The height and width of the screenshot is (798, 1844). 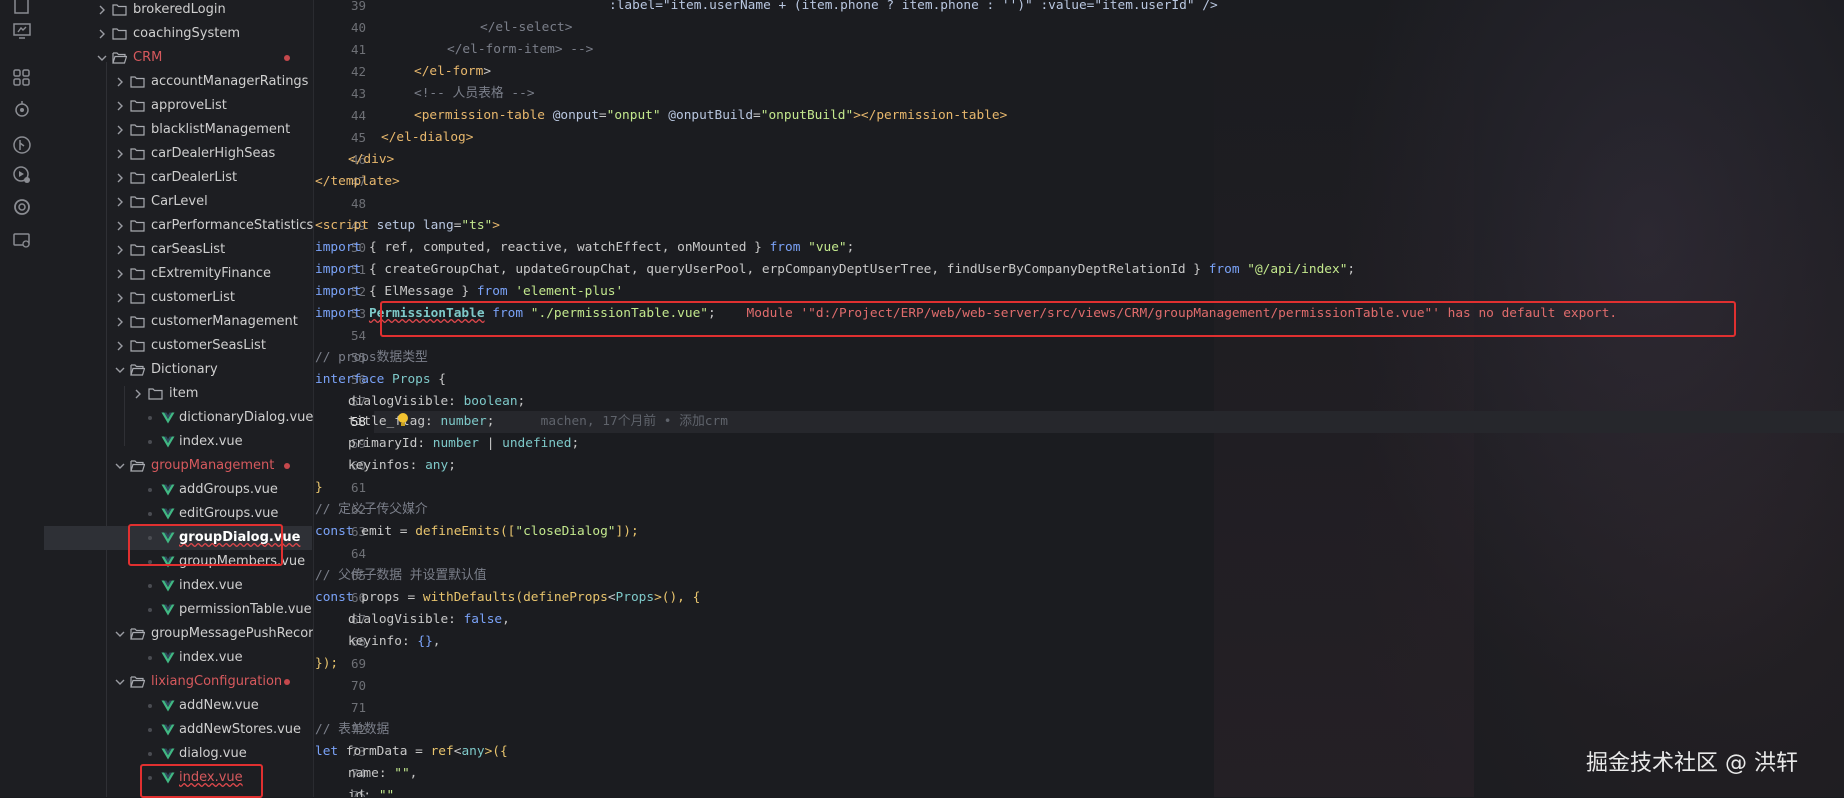 I want to click on source-control-icon, so click(x=22, y=145).